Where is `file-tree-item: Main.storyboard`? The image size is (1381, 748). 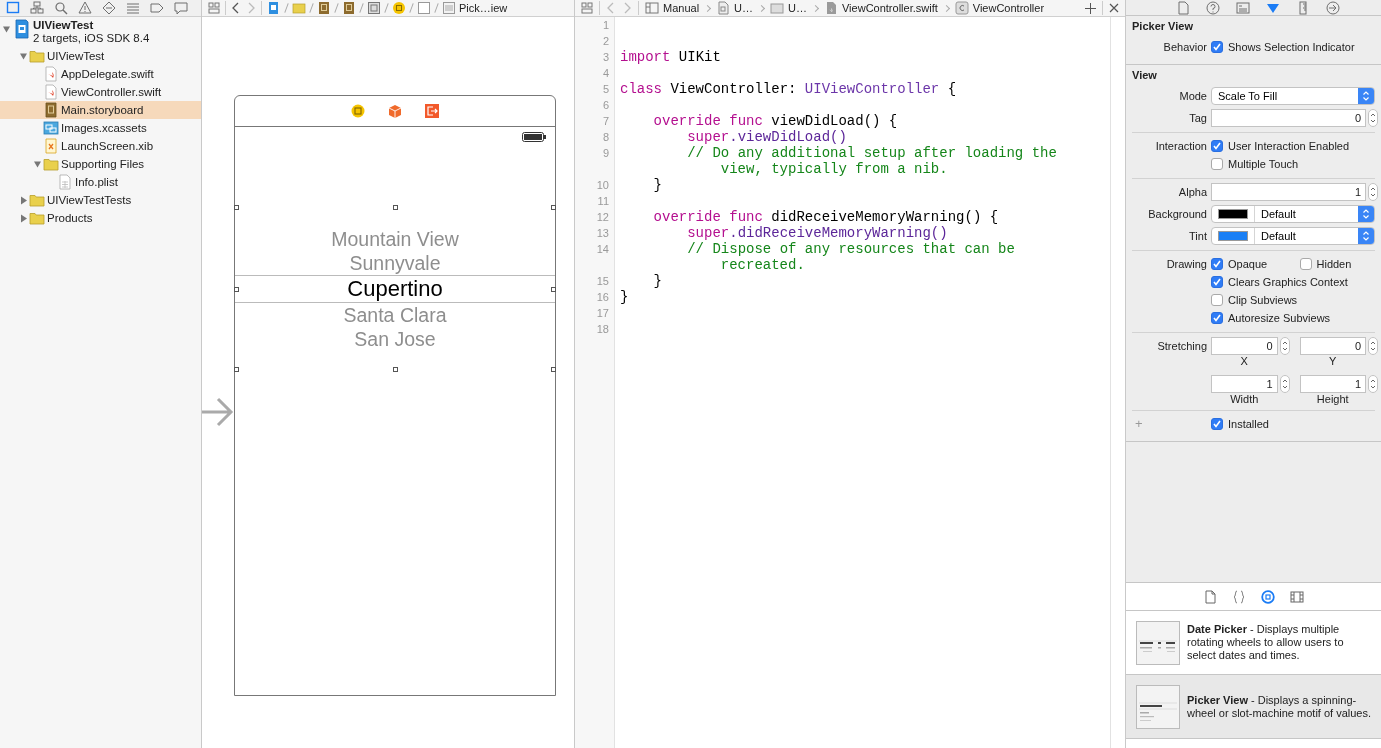 file-tree-item: Main.storyboard is located at coordinates (100, 110).